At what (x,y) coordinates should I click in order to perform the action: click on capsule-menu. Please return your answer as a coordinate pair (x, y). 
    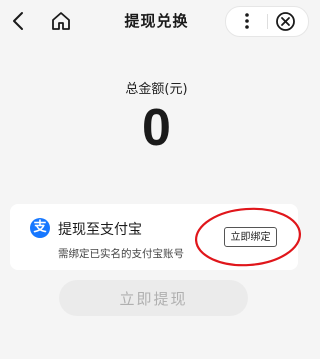
    Looking at the image, I should click on (267, 21).